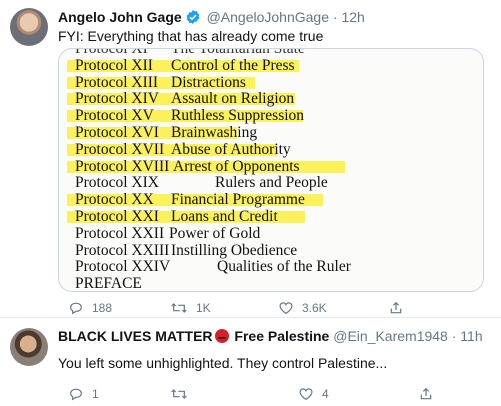 The height and width of the screenshot is (406, 501). Describe the element at coordinates (135, 336) in the screenshot. I see `author-name-part1: BLACK LIVES MATTER` at that location.